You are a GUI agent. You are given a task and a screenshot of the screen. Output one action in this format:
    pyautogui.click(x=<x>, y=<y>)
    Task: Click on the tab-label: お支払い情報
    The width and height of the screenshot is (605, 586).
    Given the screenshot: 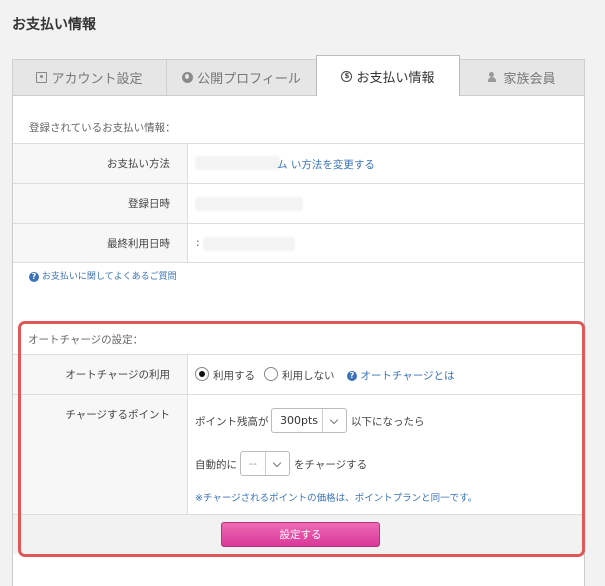 What is the action you would take?
    pyautogui.click(x=395, y=78)
    